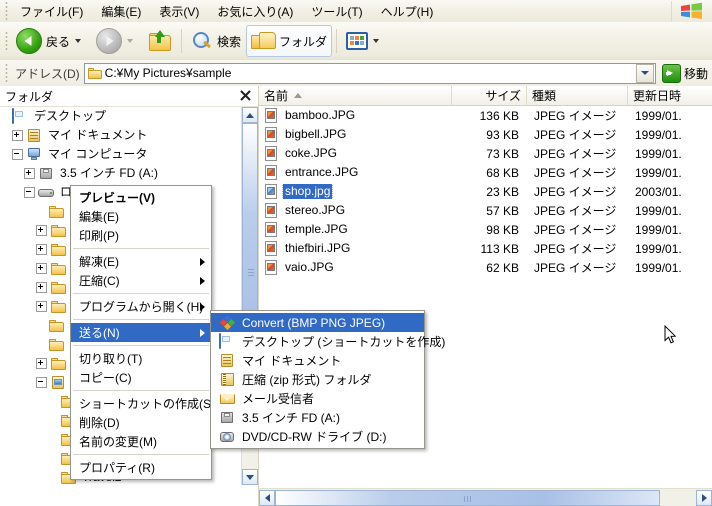 The image size is (712, 506). I want to click on file-name-label: stereo.JPG, so click(315, 210).